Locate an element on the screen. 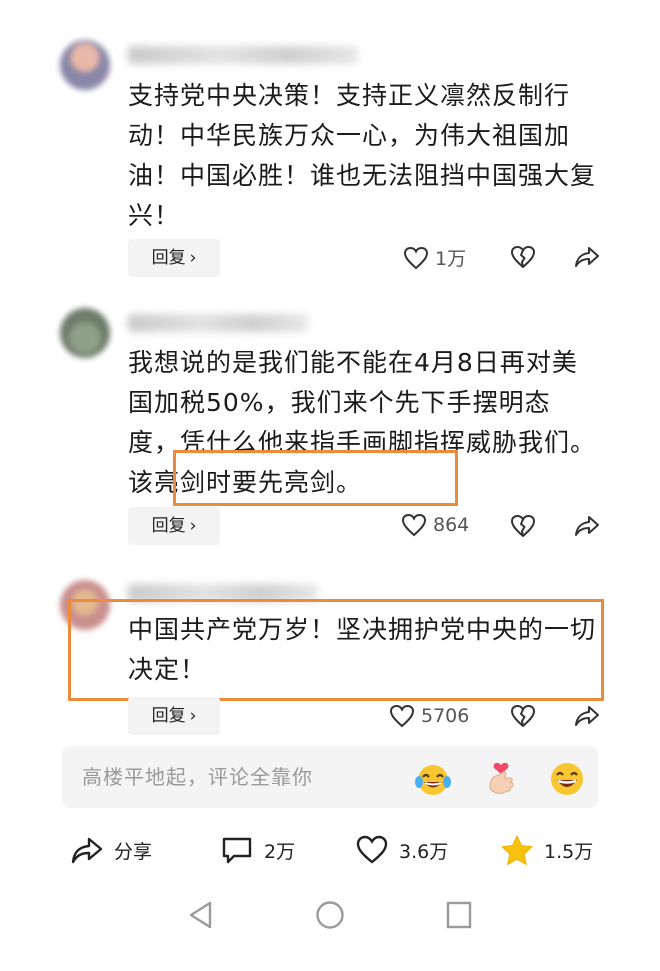 Image resolution: width=660 pixels, height=971 pixels. like-count: 3.6万 is located at coordinates (424, 851).